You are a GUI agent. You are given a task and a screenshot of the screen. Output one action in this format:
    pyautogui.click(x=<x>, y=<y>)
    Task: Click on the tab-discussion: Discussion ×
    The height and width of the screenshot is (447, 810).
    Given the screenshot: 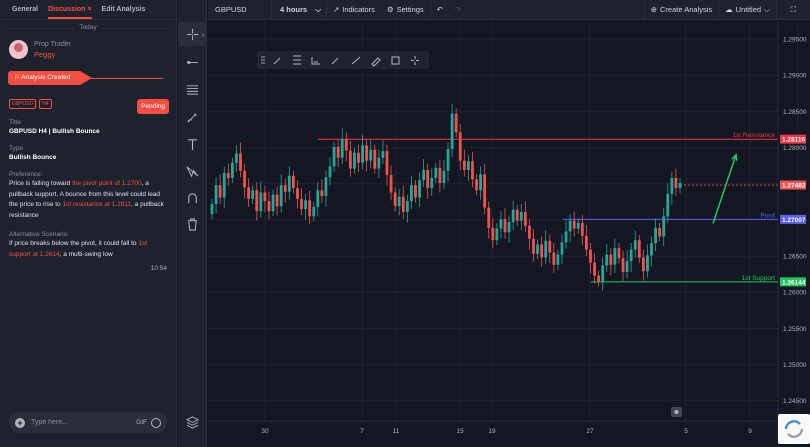 What is the action you would take?
    pyautogui.click(x=70, y=9)
    